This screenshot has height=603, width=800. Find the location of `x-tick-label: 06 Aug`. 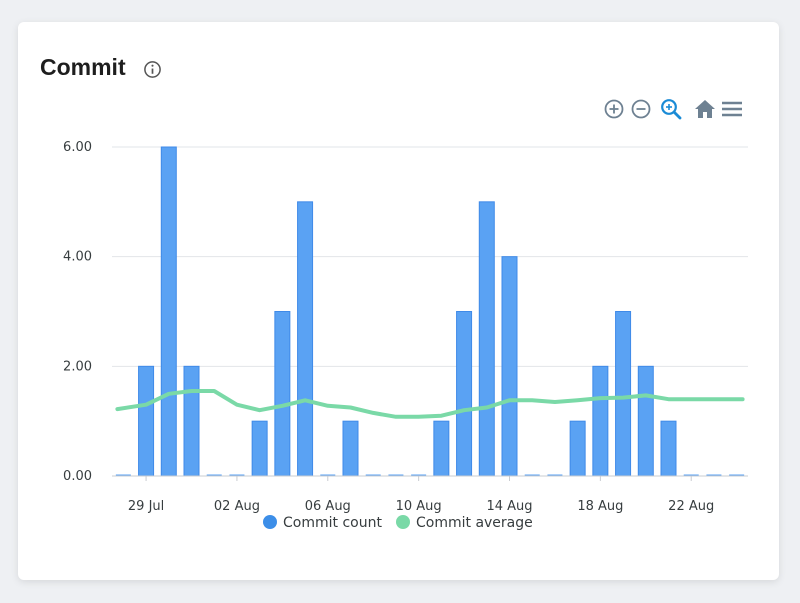

x-tick-label: 06 Aug is located at coordinates (328, 506).